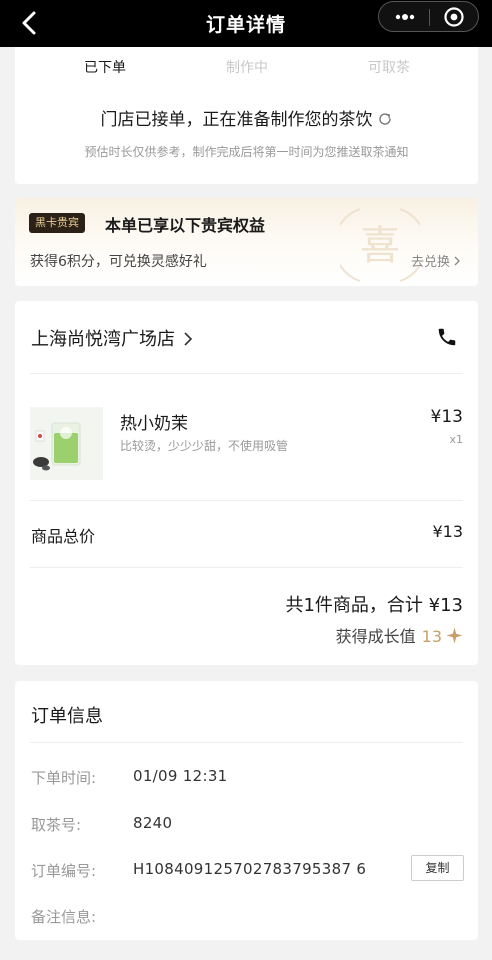 This screenshot has width=492, height=960. What do you see at coordinates (185, 225) in the screenshot?
I see `vip-title: 本单已享以下贵宾权益` at bounding box center [185, 225].